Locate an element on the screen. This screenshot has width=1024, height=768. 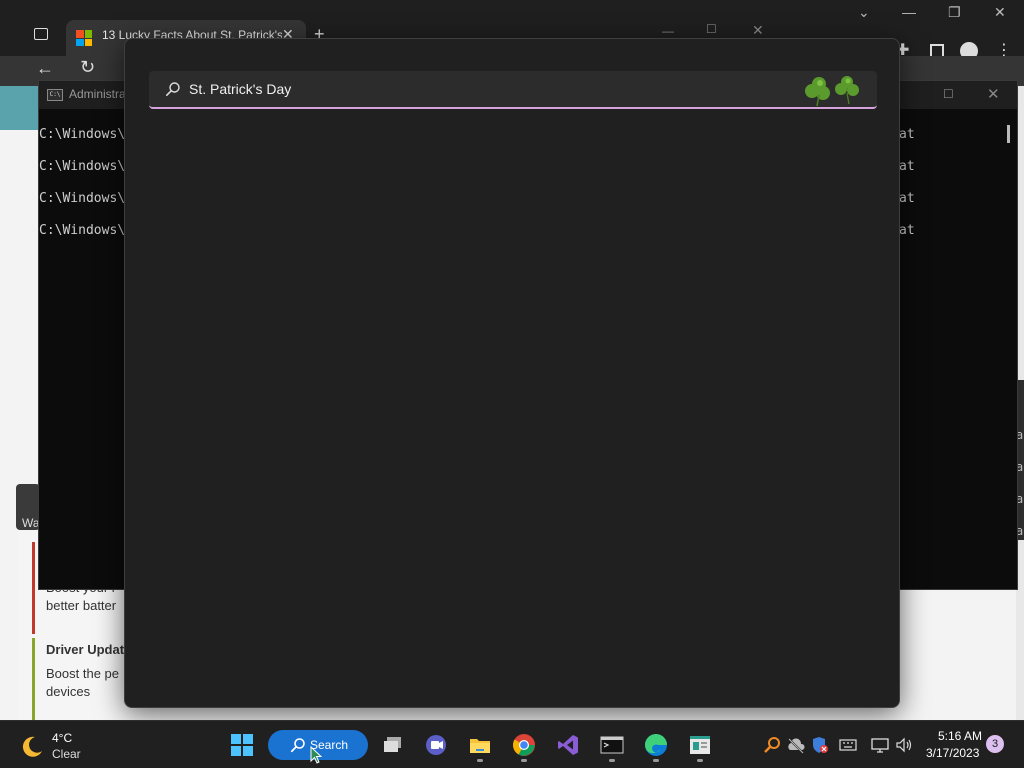
window-close-icon: ✕ is located at coordinates (1000, 12).